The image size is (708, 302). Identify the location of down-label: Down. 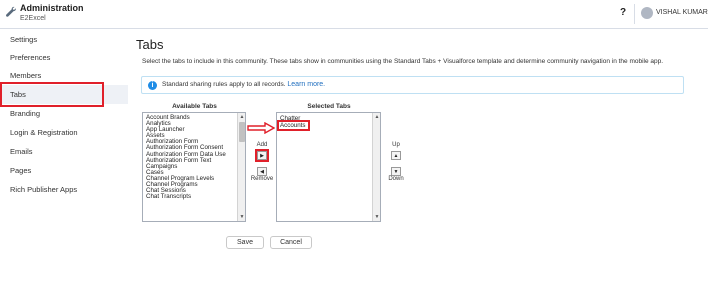
(396, 179).